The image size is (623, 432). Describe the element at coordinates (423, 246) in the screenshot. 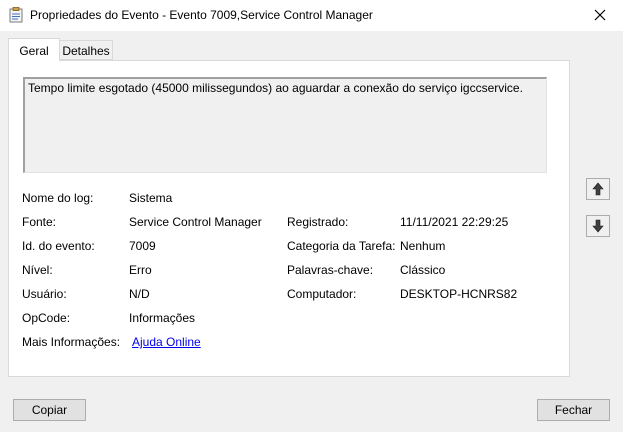

I see `task-category-value: Nenhum` at that location.